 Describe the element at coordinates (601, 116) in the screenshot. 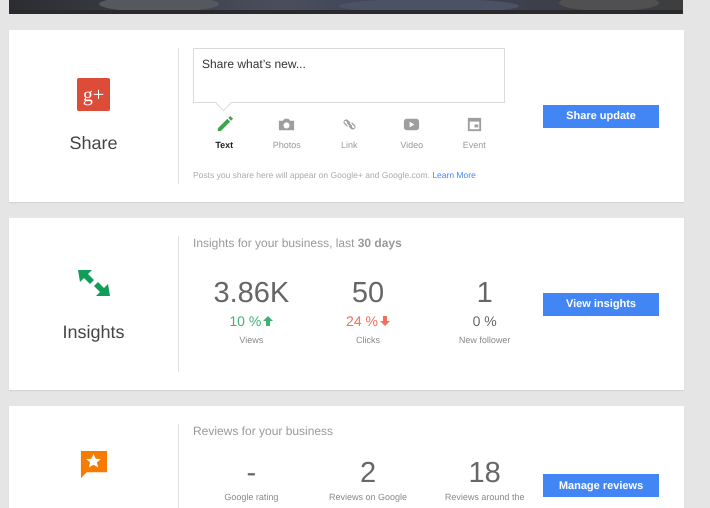

I see `share-update-button: Share update` at that location.